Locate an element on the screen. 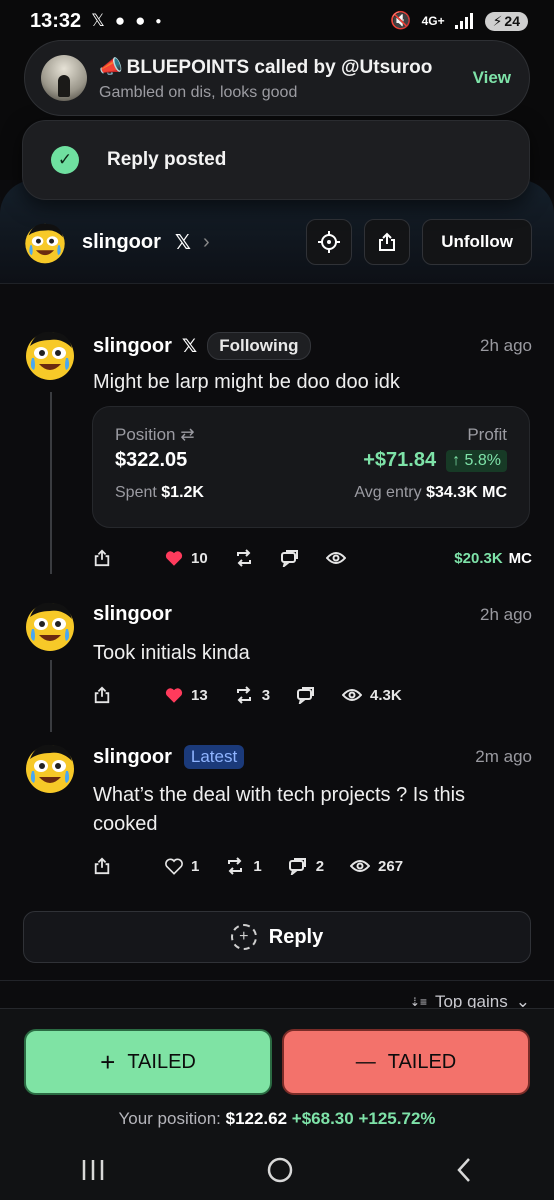 The width and height of the screenshot is (554, 1200). target-icon is located at coordinates (329, 242).